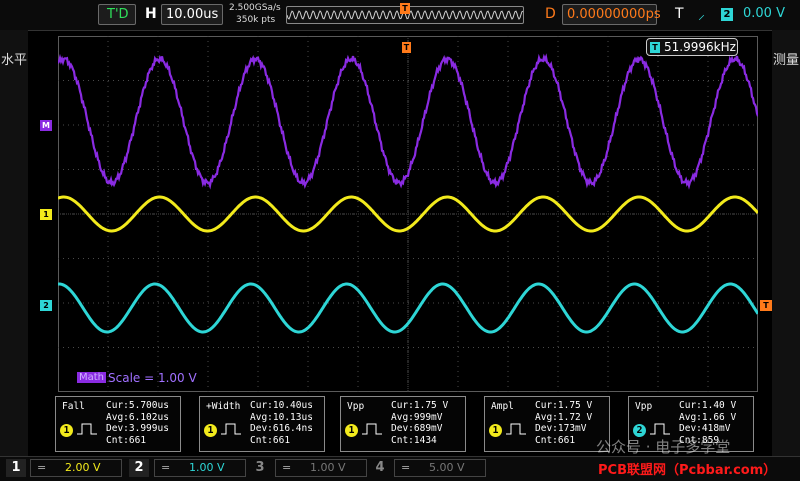 This screenshot has height=481, width=800. I want to click on frequency-counter: T 51.9996kHz, so click(692, 47).